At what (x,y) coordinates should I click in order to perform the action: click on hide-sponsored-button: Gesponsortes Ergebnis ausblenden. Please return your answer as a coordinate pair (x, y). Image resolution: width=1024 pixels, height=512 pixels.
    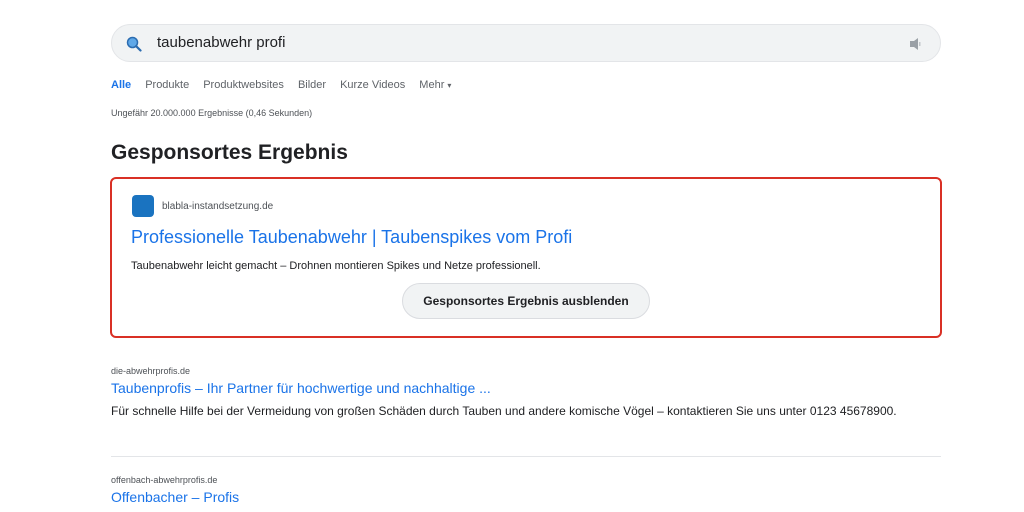
    Looking at the image, I should click on (526, 301).